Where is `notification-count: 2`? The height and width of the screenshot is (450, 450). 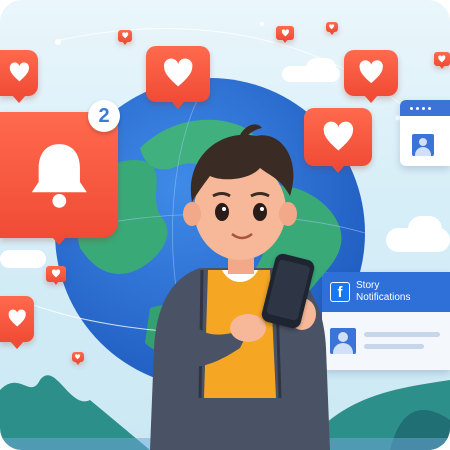 notification-count: 2 is located at coordinates (104, 115).